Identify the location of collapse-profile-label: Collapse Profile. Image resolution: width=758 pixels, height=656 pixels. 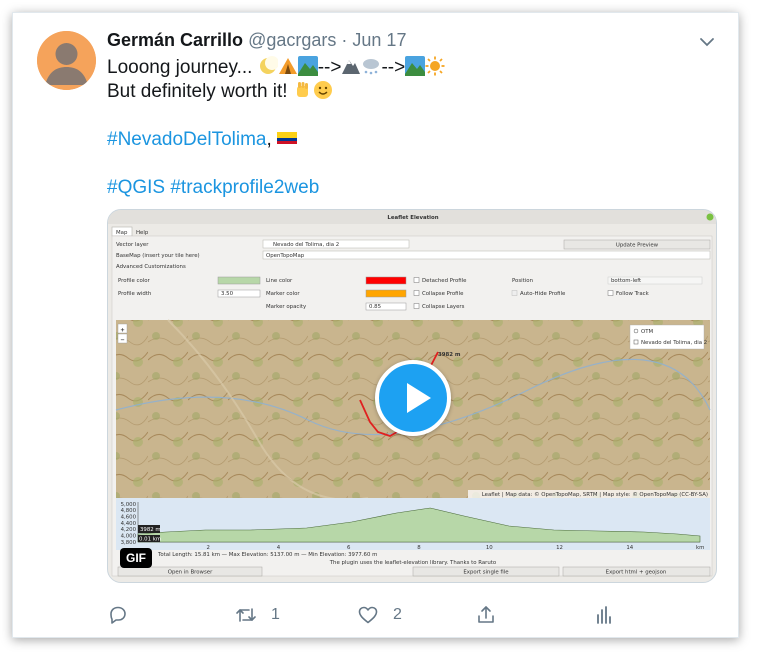
(443, 294).